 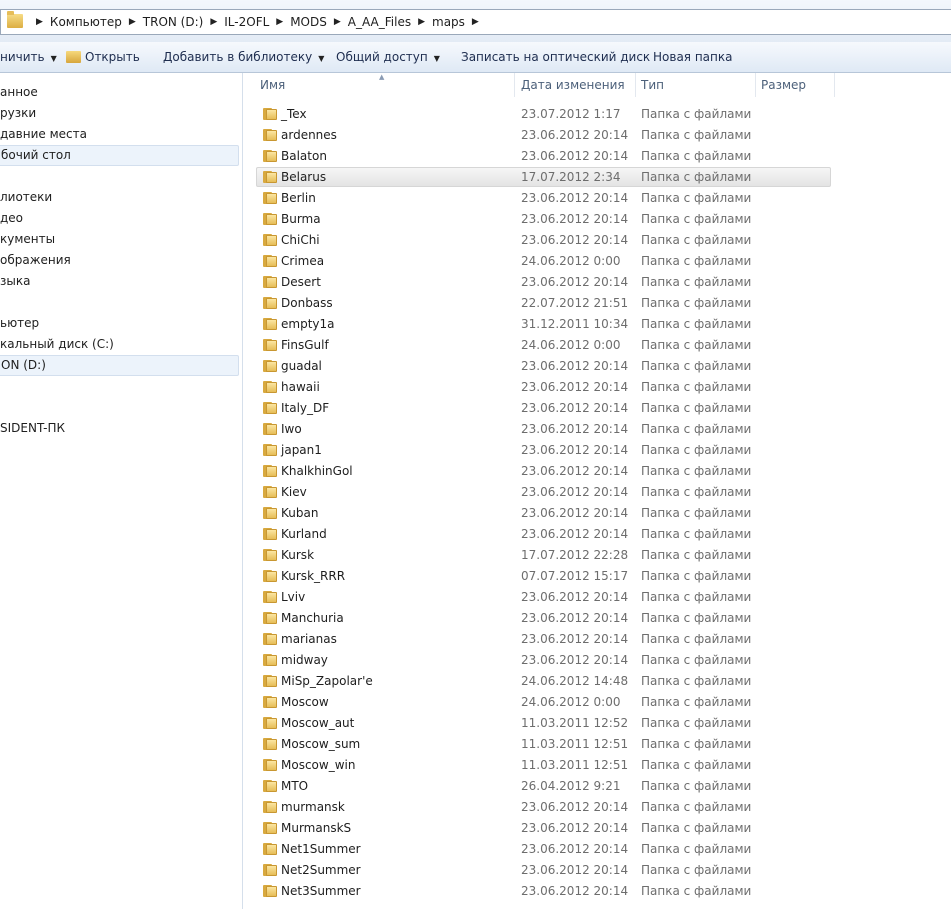 What do you see at coordinates (597, 576) in the screenshot?
I see `file-row: Kursk_RRR 07.07.2012 15:17 Папка с файлами` at bounding box center [597, 576].